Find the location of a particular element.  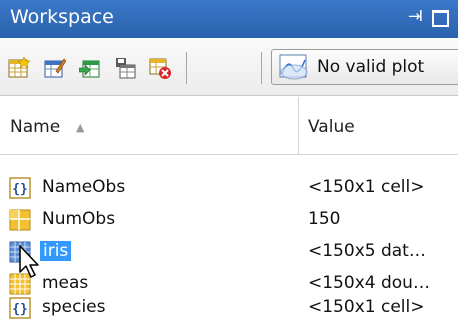

name-column-header: Name is located at coordinates (35, 127).